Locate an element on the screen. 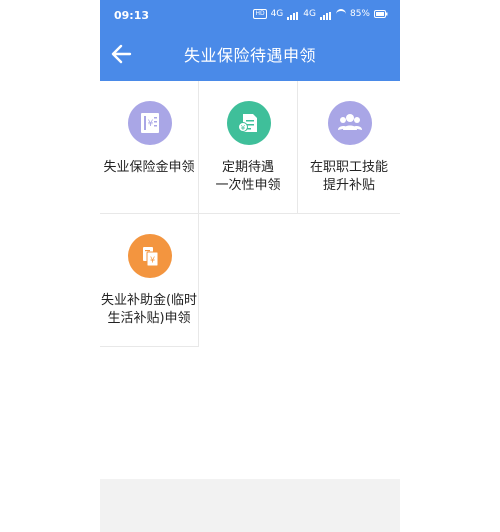  yen-card-icon: ¥ is located at coordinates (150, 256).